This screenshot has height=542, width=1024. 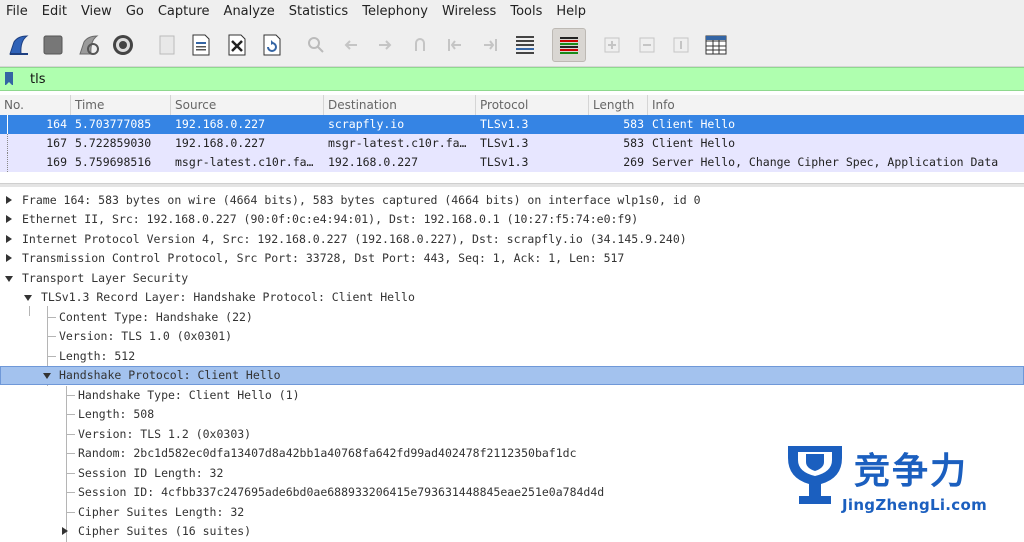 I want to click on auto-scroll-icon, so click(x=525, y=45).